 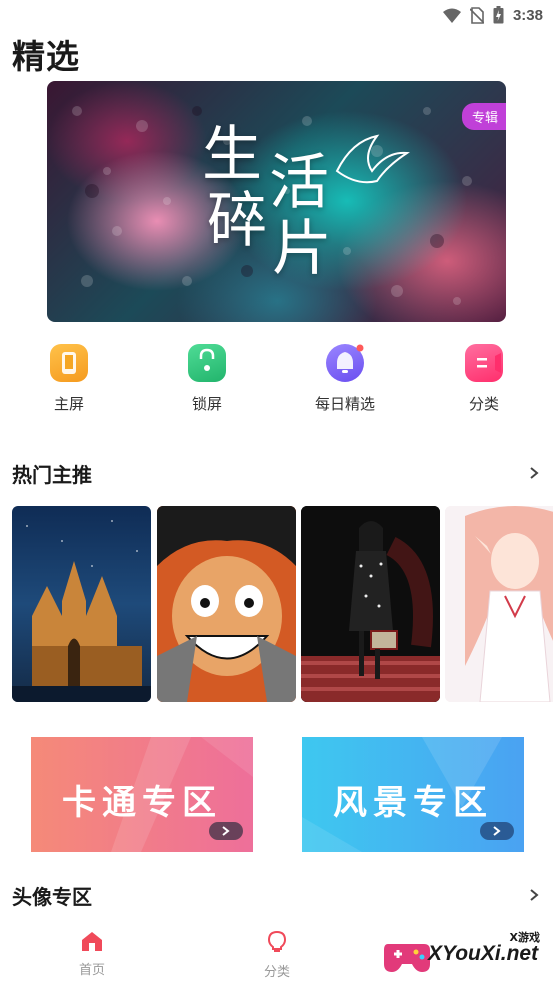 What do you see at coordinates (237, 221) in the screenshot?
I see `banner-title-char-3: 碎` at bounding box center [237, 221].